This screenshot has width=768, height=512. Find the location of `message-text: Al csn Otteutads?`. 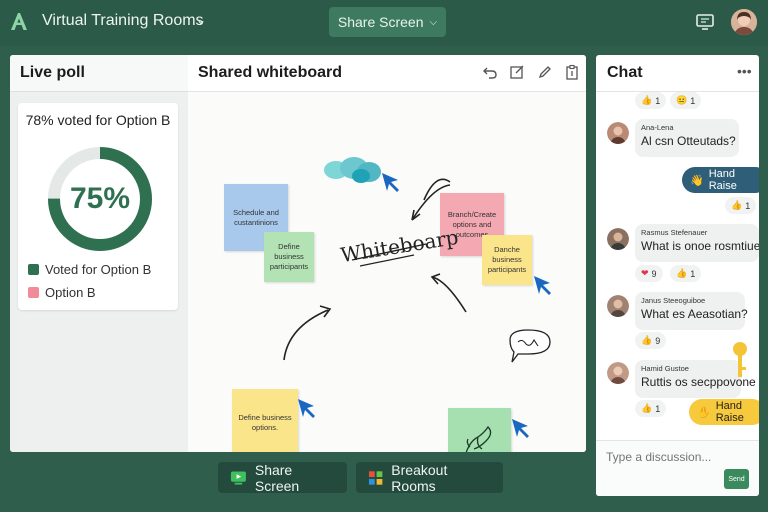

message-text: Al csn Otteutads? is located at coordinates (688, 141).